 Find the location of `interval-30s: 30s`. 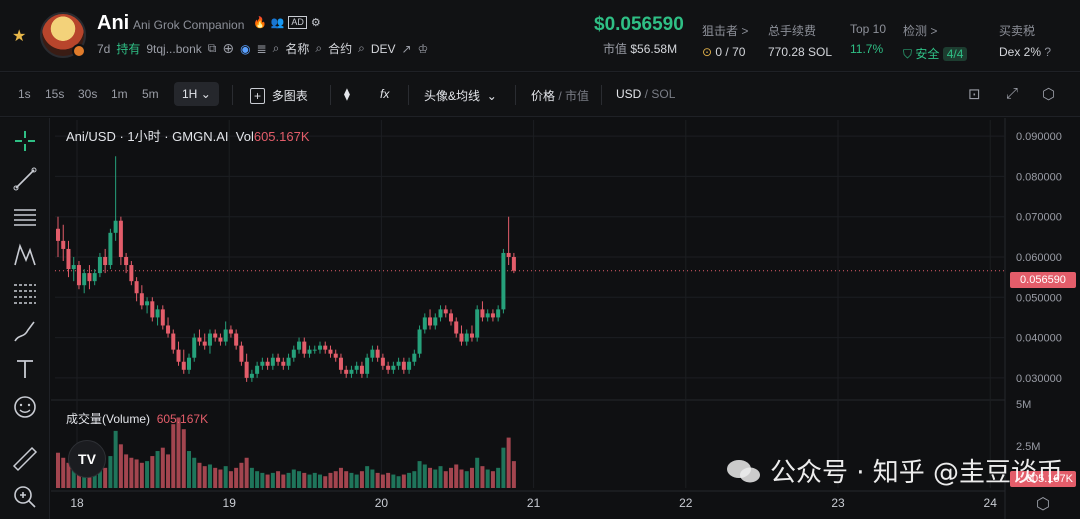

interval-30s: 30s is located at coordinates (87, 94).